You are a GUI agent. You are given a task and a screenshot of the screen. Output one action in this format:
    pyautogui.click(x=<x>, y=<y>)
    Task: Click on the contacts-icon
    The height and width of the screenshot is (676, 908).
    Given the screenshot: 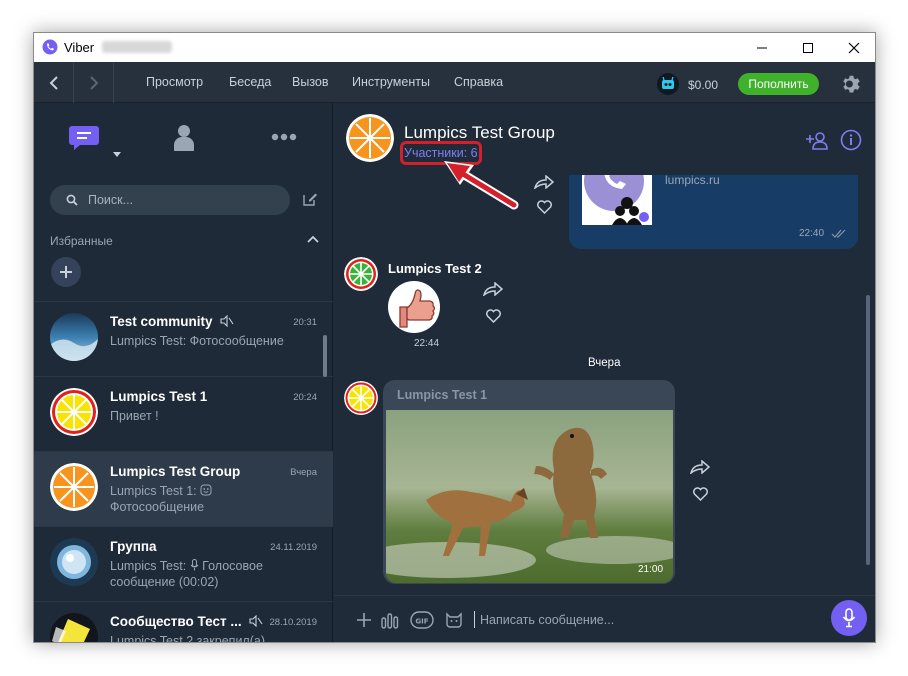 What is the action you would take?
    pyautogui.click(x=184, y=138)
    